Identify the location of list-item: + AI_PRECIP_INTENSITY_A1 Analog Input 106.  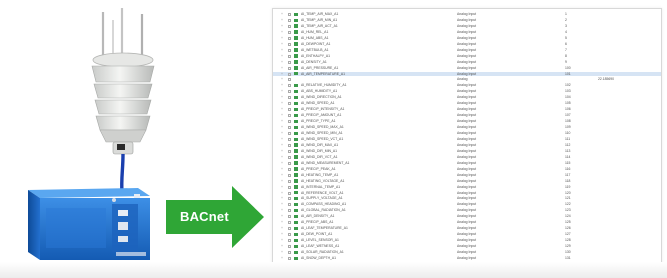
(467, 109).